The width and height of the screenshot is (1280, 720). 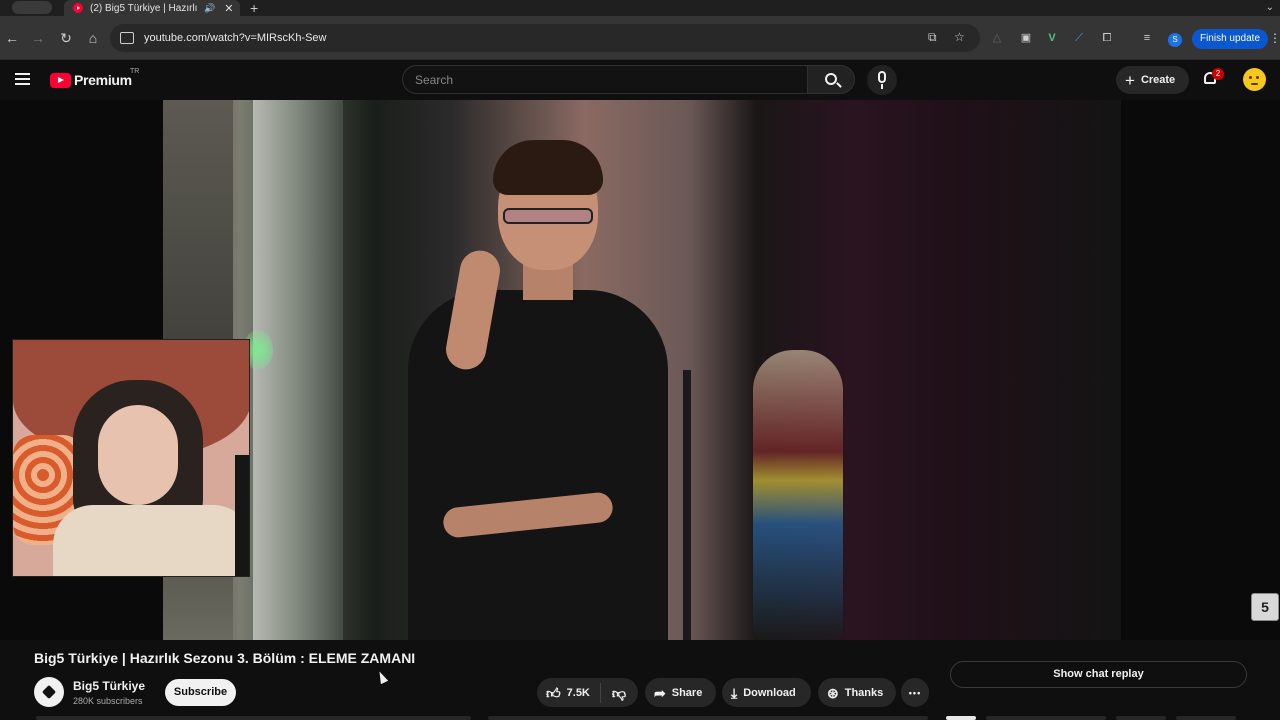 I want to click on extension-translate-icon: ▣, so click(x=1026, y=38).